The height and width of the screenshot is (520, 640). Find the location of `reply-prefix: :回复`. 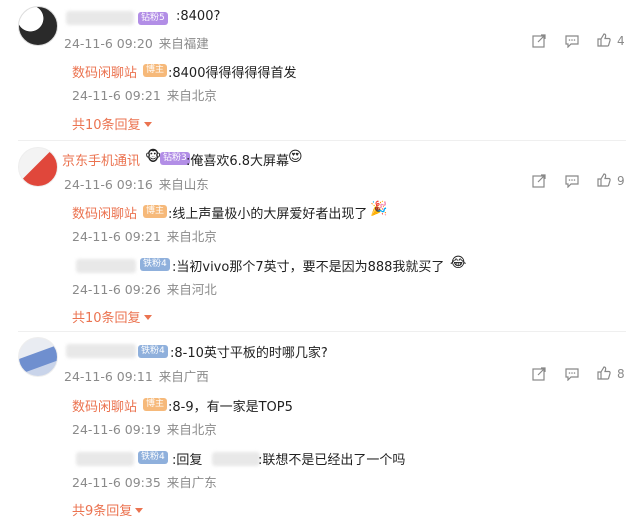

reply-prefix: :回复 is located at coordinates (187, 460).